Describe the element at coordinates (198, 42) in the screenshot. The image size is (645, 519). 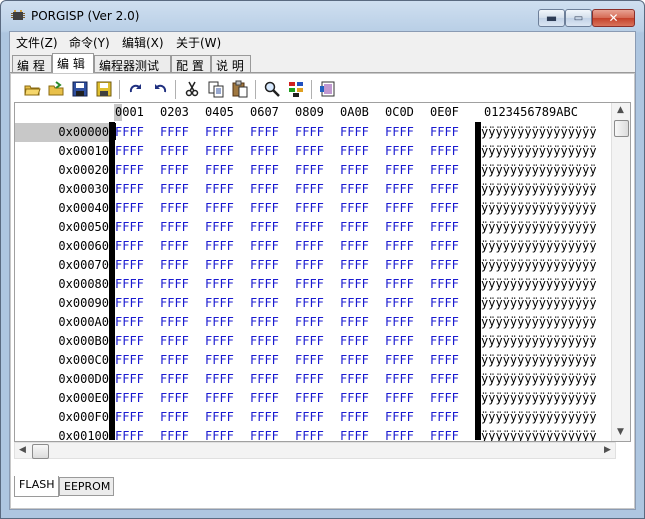
I see `menu-about: 关于(W)` at that location.